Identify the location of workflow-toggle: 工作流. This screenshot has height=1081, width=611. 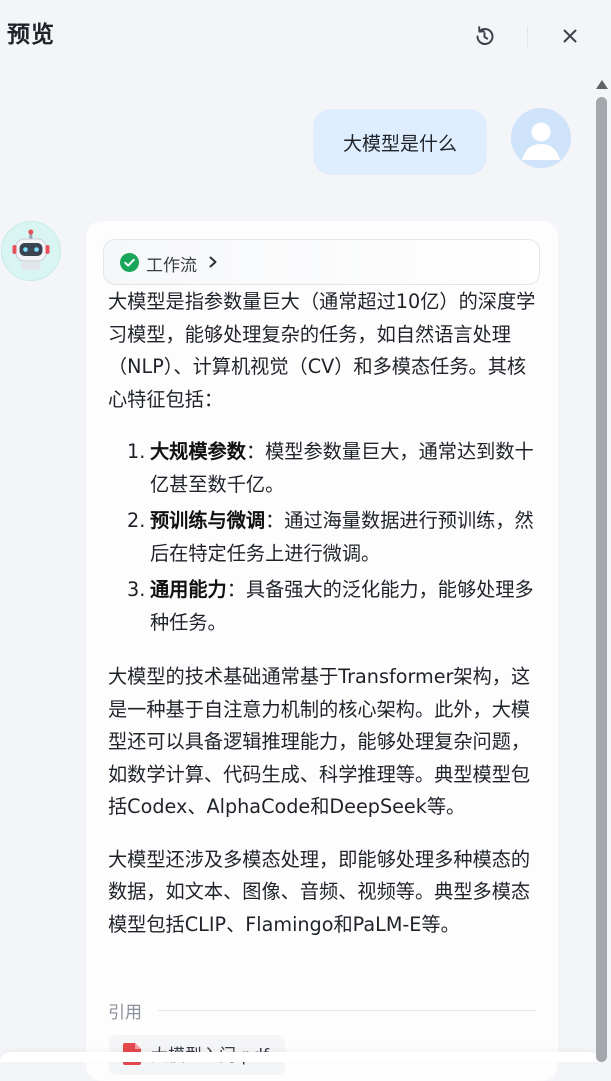
(321, 262).